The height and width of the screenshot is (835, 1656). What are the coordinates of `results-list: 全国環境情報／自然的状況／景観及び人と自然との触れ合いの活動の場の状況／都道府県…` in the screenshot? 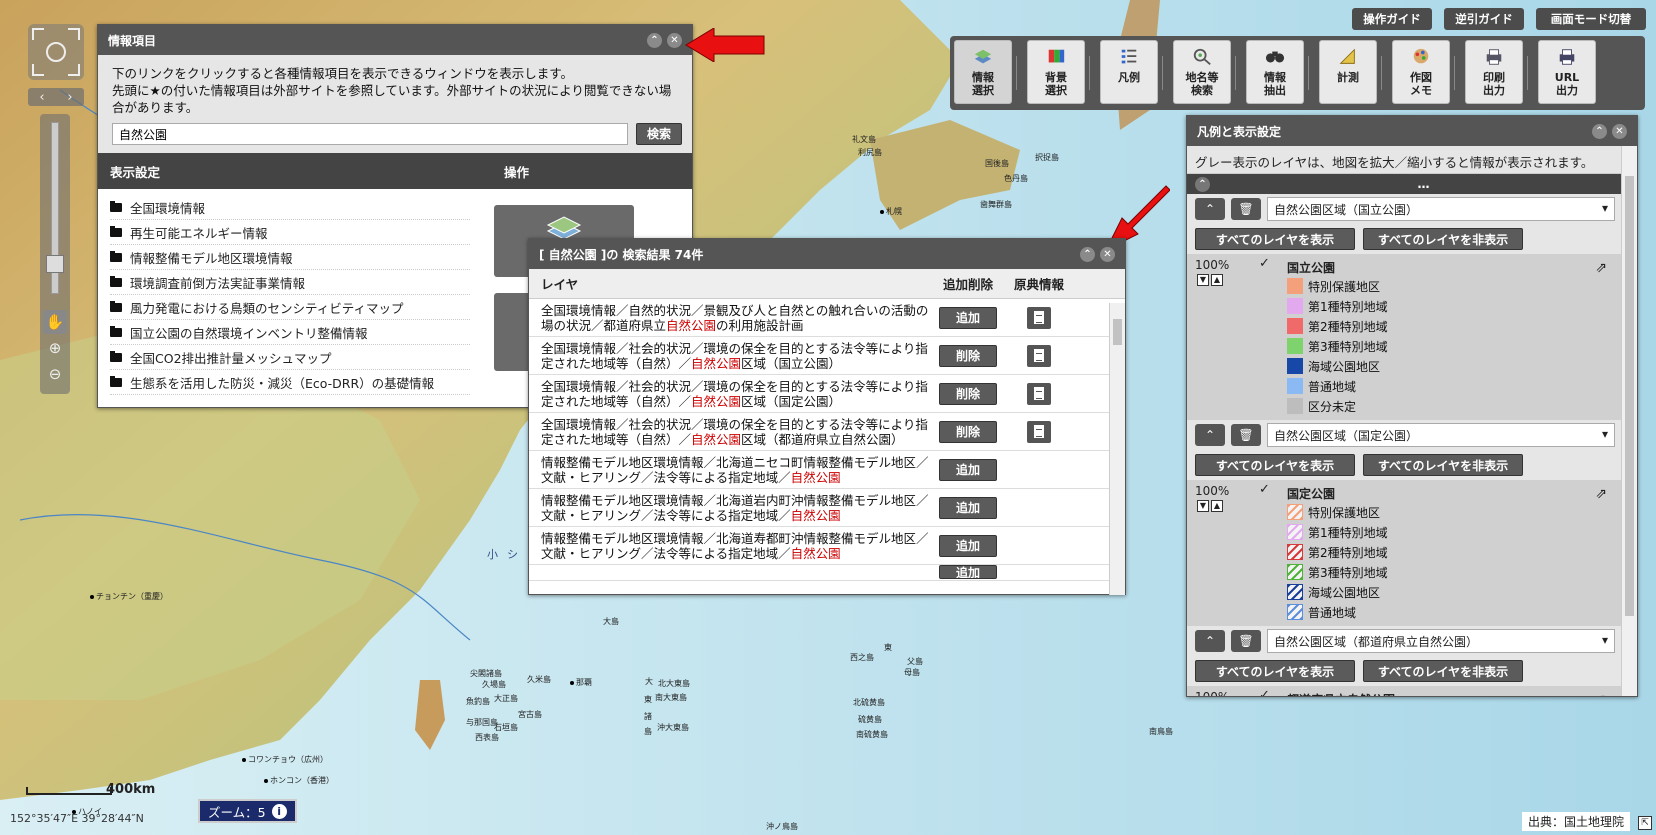 It's located at (827, 440).